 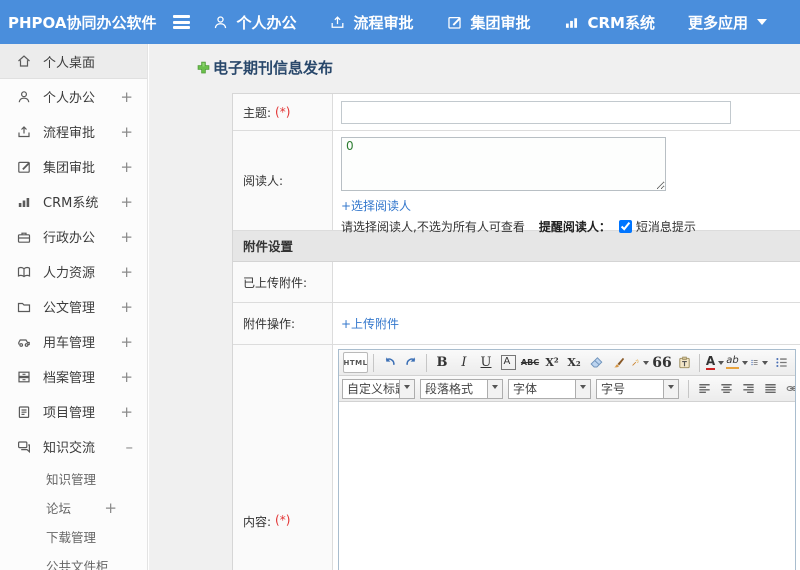 I want to click on blockquote-button: 66, so click(x=662, y=362).